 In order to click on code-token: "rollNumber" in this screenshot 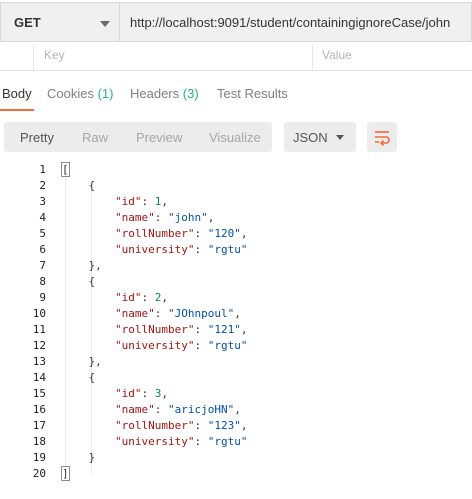, I will do `click(154, 425)`.